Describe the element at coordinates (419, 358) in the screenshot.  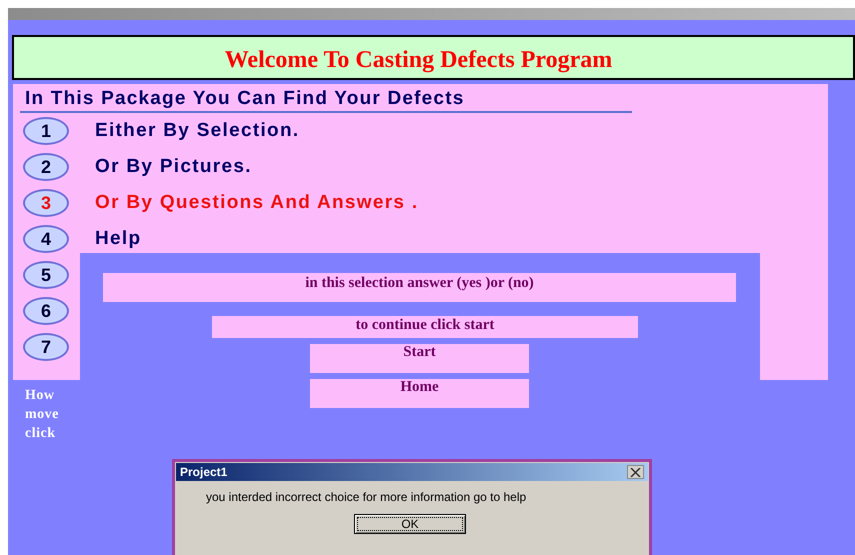
I see `menu-button: Start` at that location.